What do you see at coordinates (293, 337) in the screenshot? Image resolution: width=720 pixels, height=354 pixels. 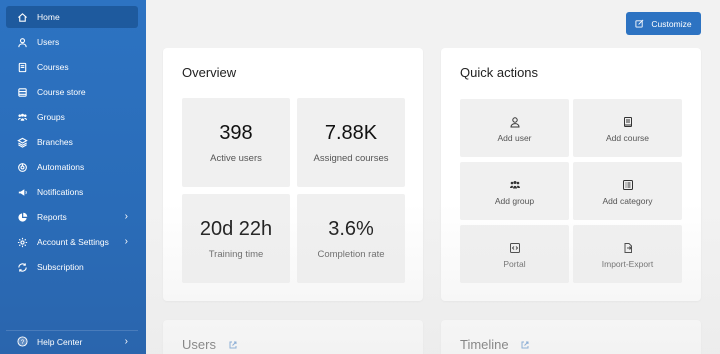 I see `users-card: Users` at bounding box center [293, 337].